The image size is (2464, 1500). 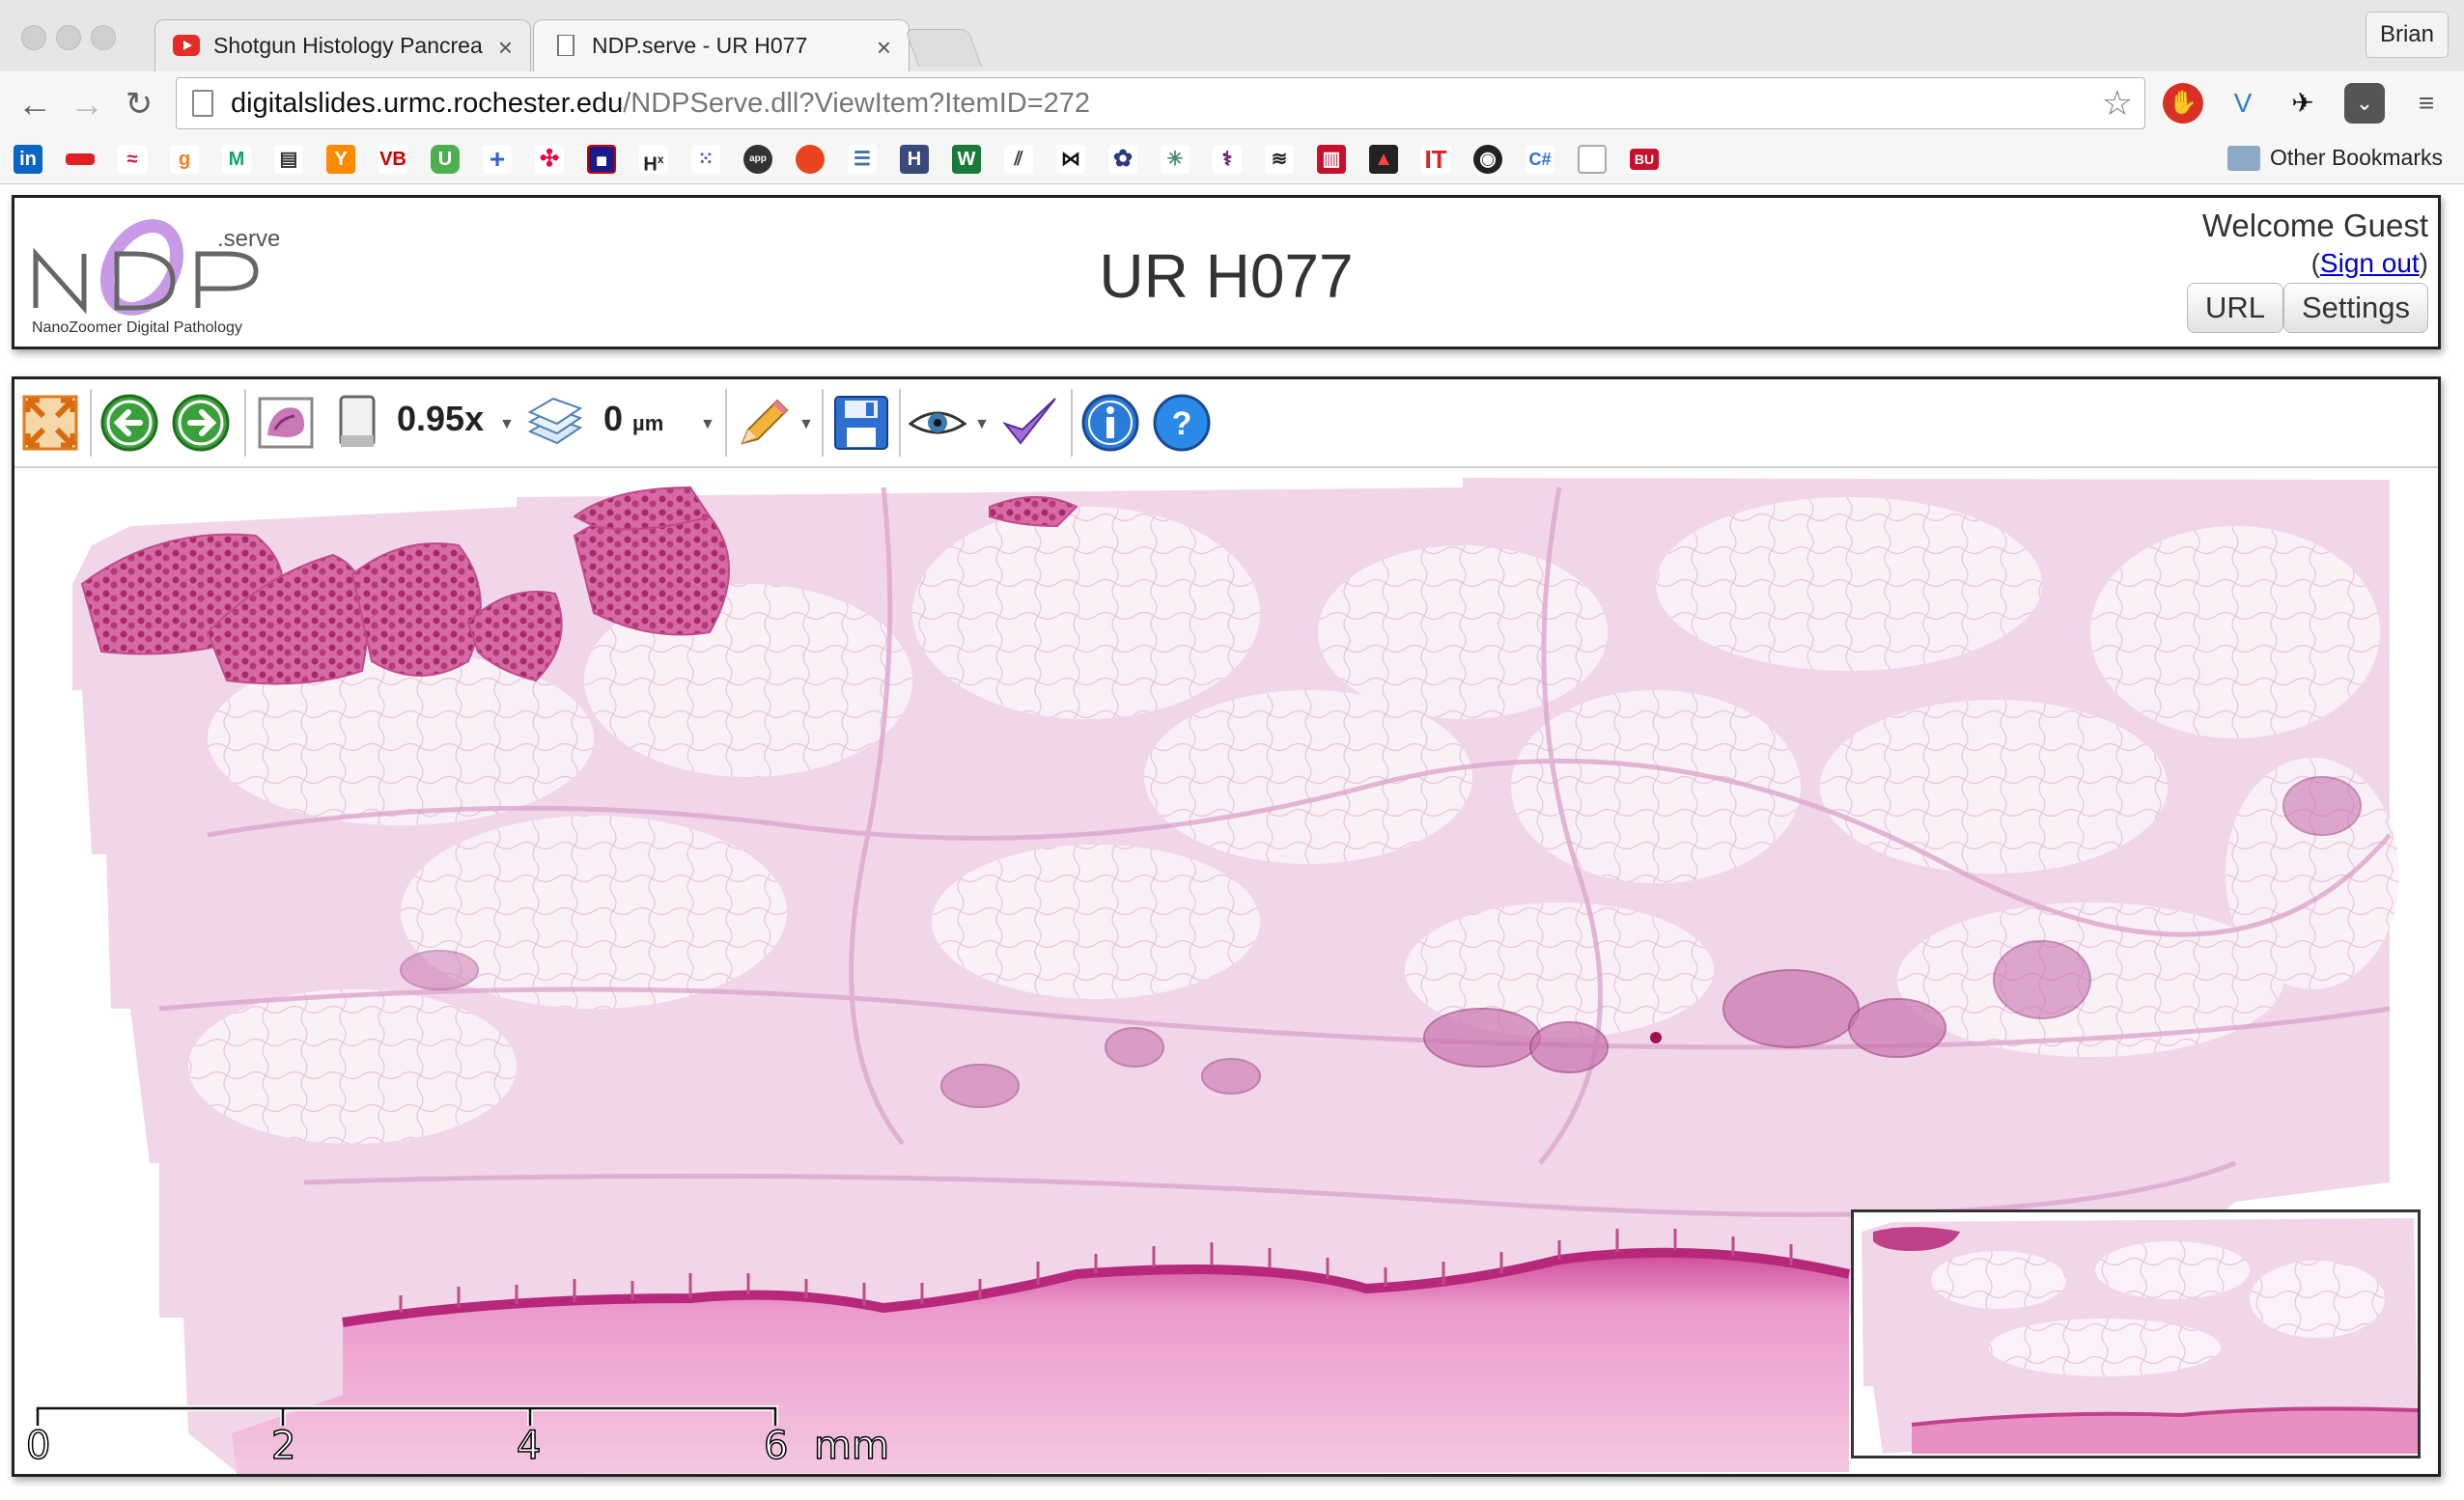 I want to click on tab-youtube: Shotgun Histology Pancrea ×, so click(x=343, y=45).